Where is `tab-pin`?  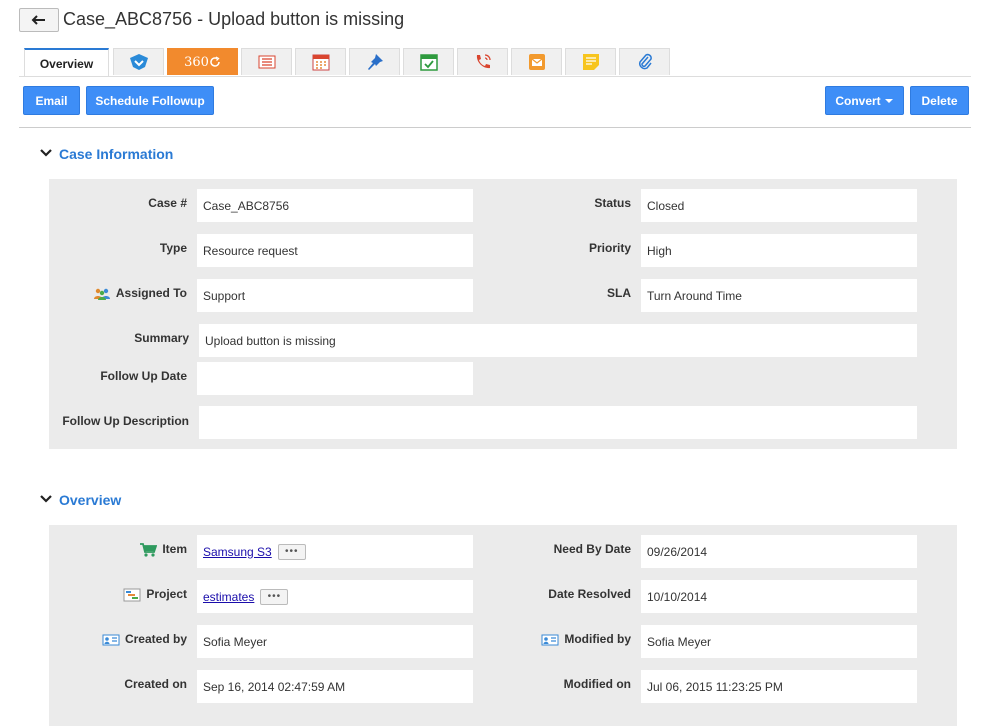
tab-pin is located at coordinates (374, 61).